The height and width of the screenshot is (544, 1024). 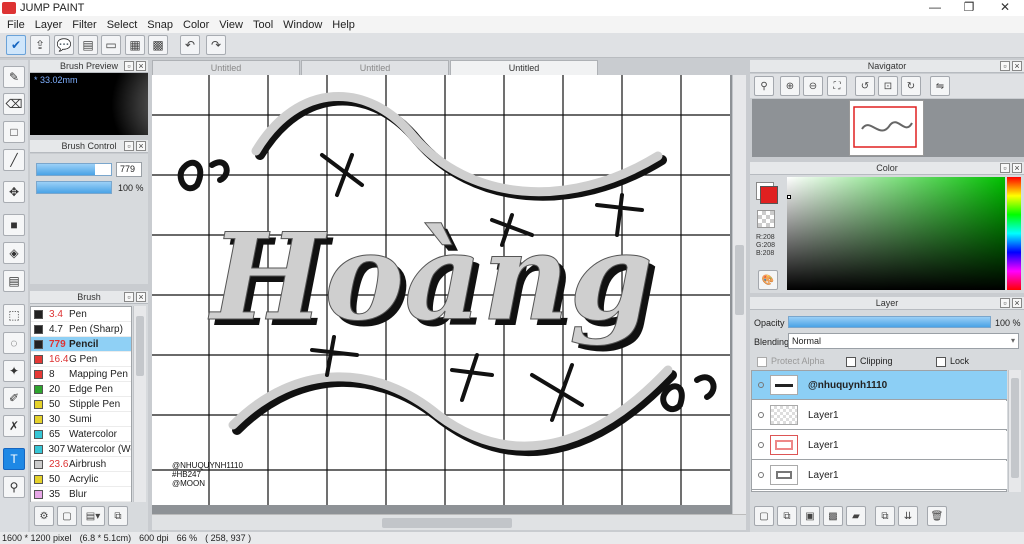 I want to click on select-pen-tool: ✐, so click(x=14, y=398).